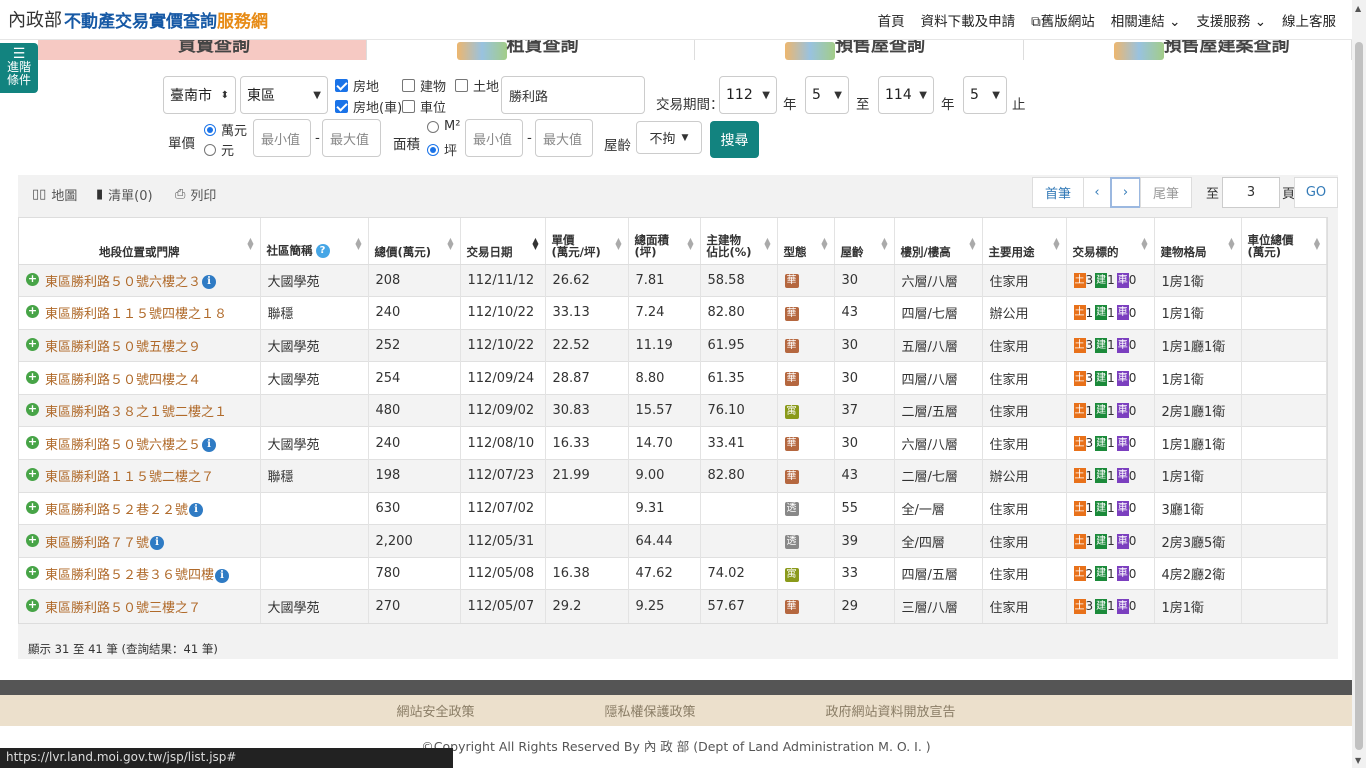 The width and height of the screenshot is (1366, 768). I want to click on vertical-scrollbar: ▲ ▼, so click(1359, 384).